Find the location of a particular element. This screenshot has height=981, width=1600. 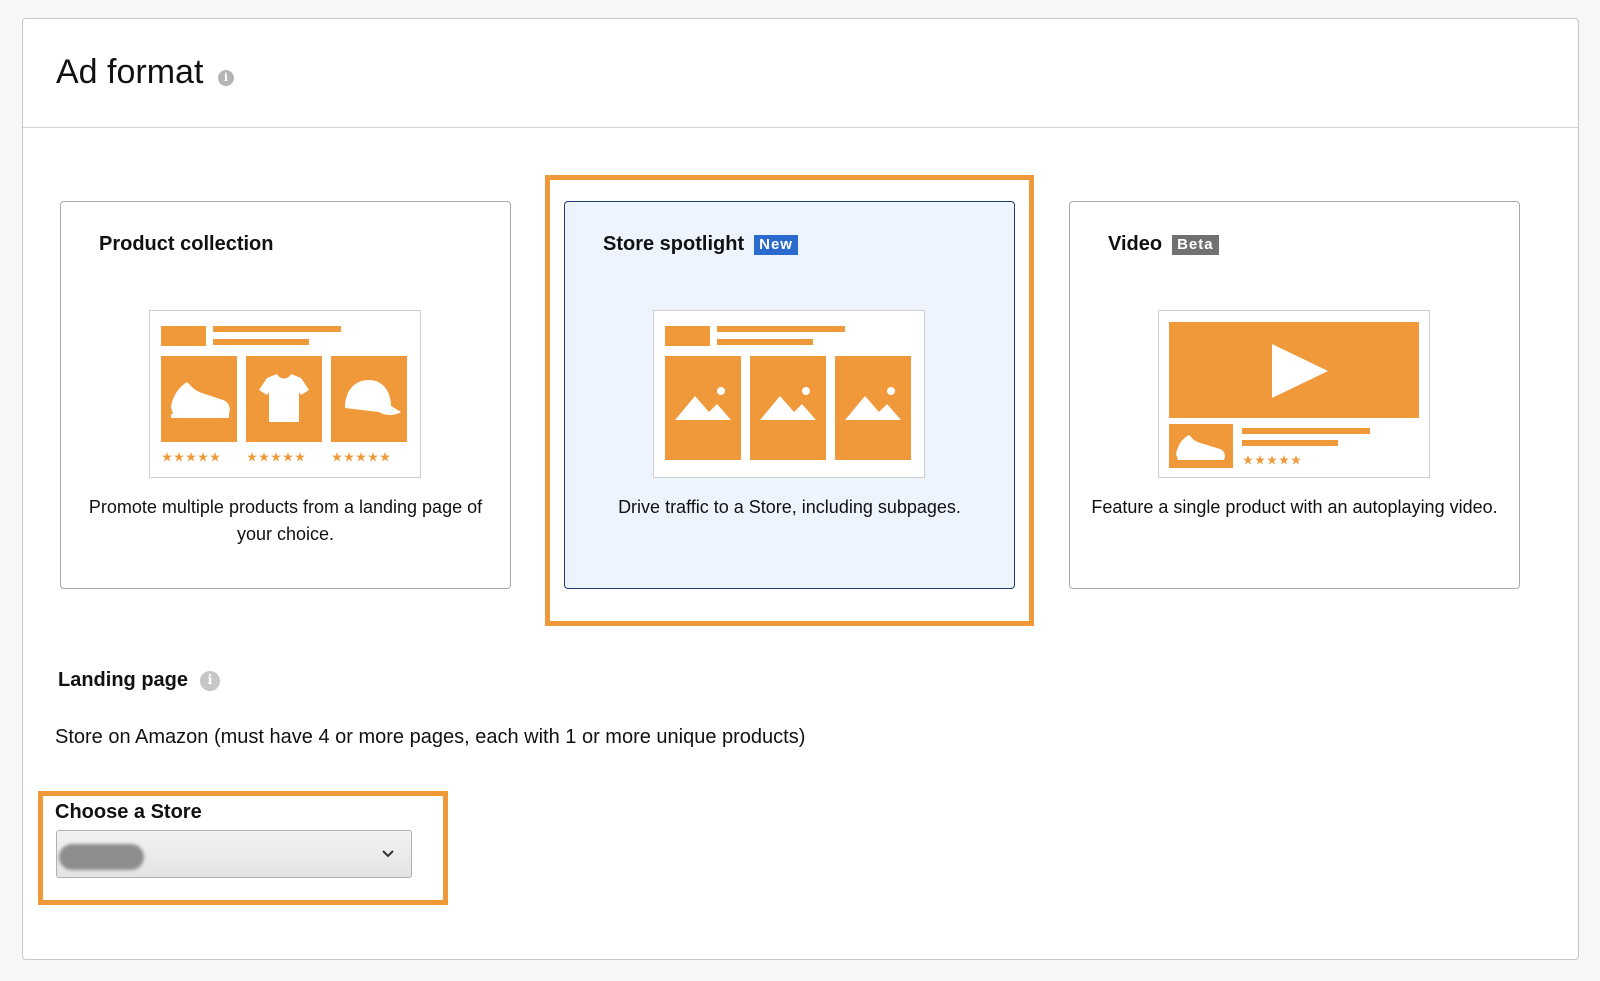

product-collection-illustration is located at coordinates (285, 394).